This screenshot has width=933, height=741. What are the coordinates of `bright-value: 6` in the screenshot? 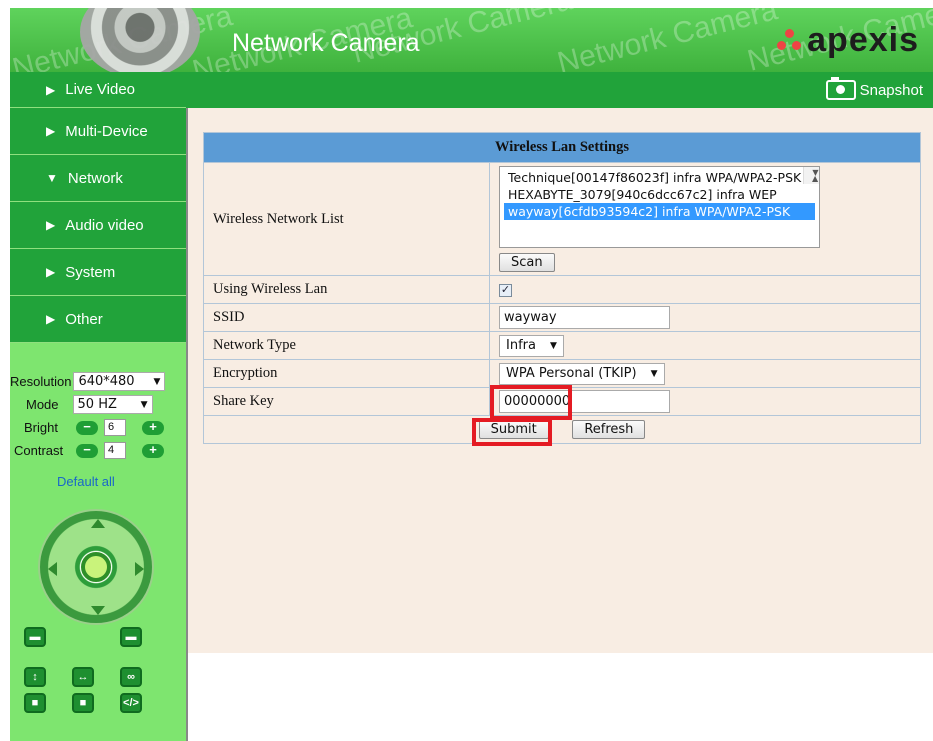 It's located at (115, 427).